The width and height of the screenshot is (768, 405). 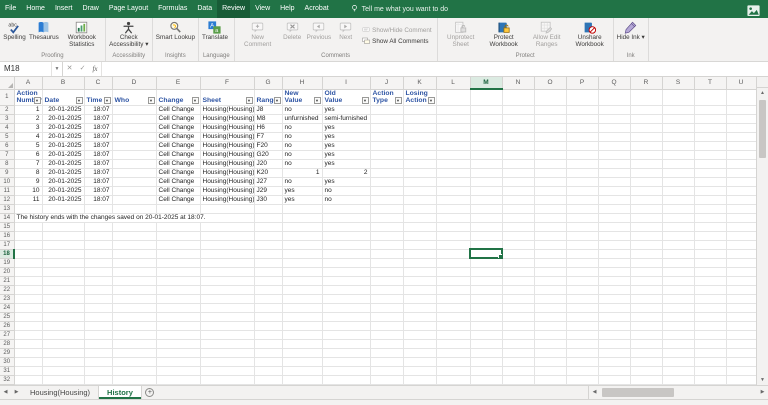 What do you see at coordinates (28, 110) in the screenshot?
I see `cell: 1` at bounding box center [28, 110].